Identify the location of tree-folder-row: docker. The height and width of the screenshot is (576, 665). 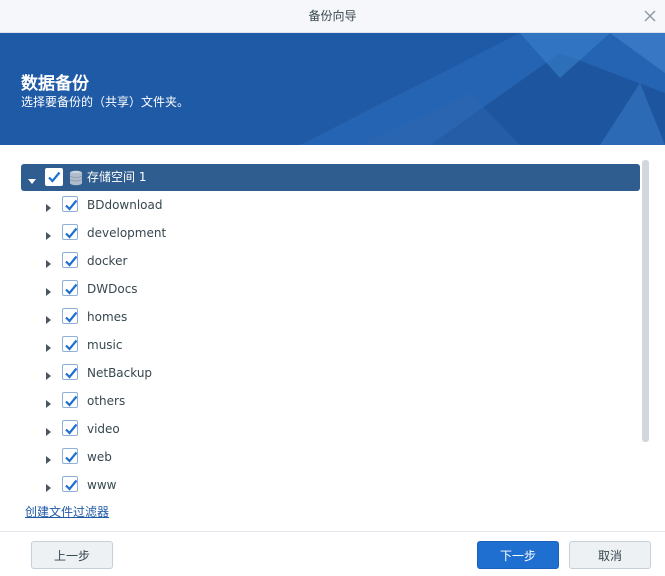
(330, 261).